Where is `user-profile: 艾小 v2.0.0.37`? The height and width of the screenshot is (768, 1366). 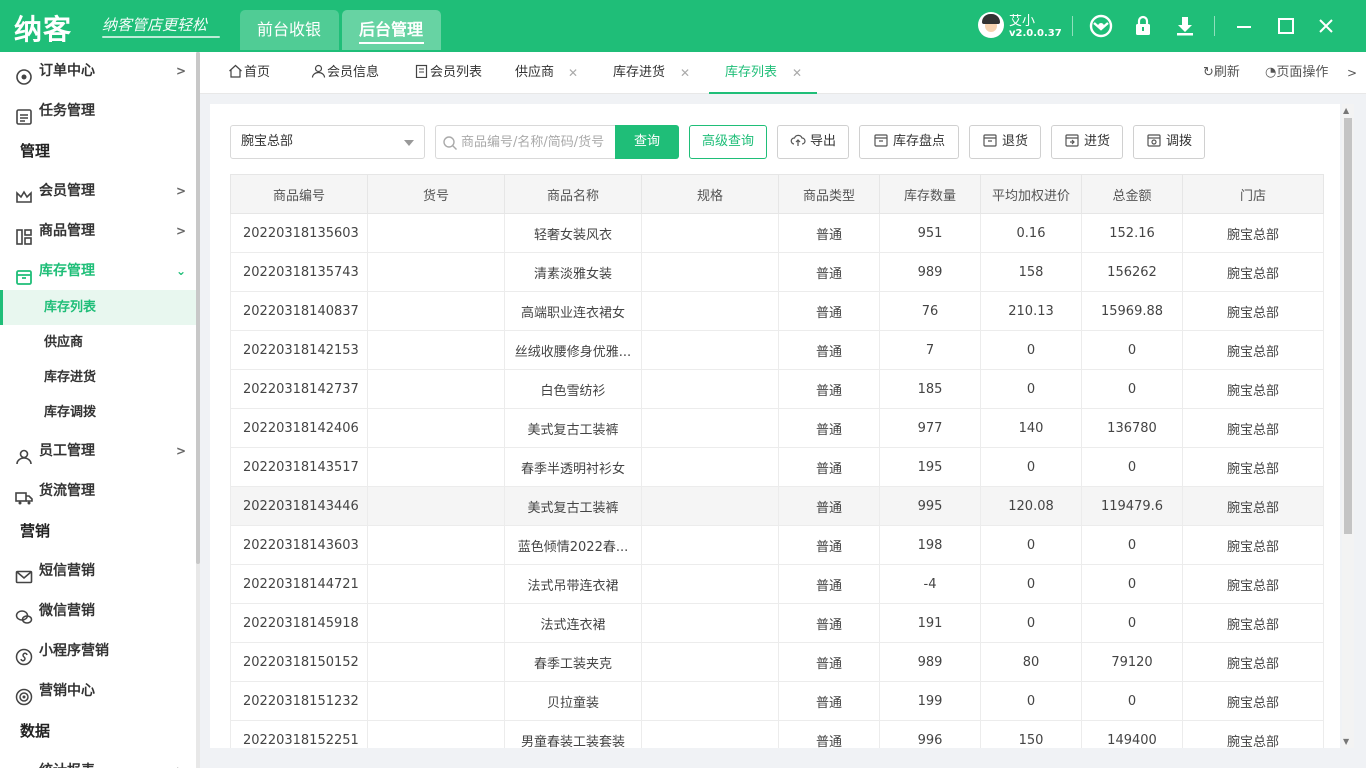
user-profile: 艾小 v2.0.0.37 is located at coordinates (1026, 27).